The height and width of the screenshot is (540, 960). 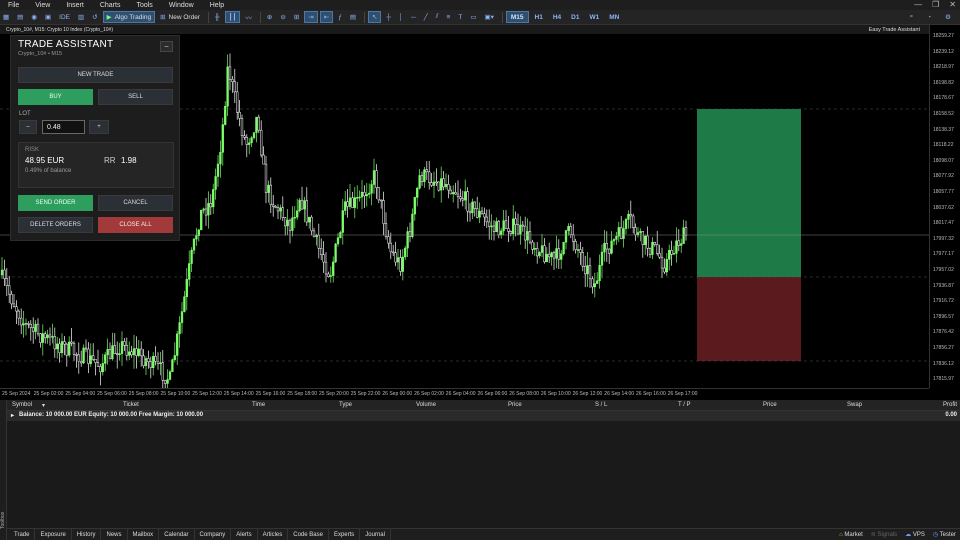 I want to click on text-icon: T, so click(x=460, y=17).